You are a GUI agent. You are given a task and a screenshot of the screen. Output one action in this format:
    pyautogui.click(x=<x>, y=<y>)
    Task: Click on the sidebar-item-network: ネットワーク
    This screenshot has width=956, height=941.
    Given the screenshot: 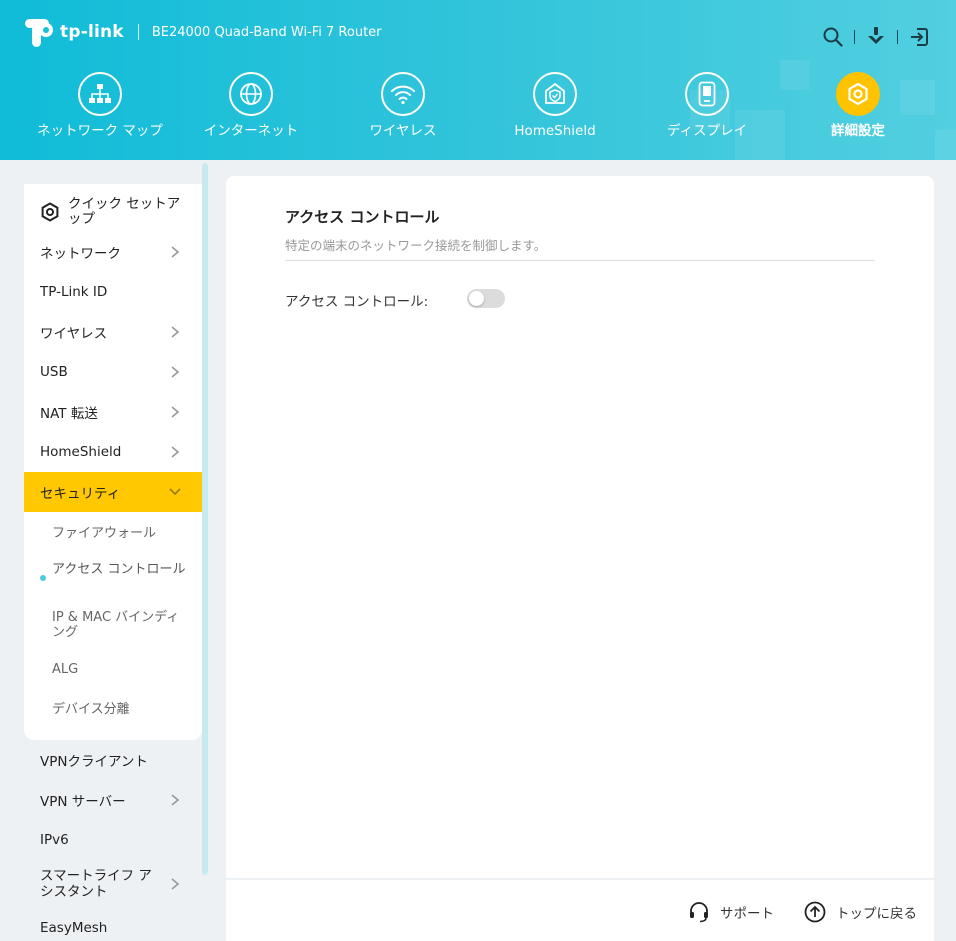 What is the action you would take?
    pyautogui.click(x=113, y=252)
    